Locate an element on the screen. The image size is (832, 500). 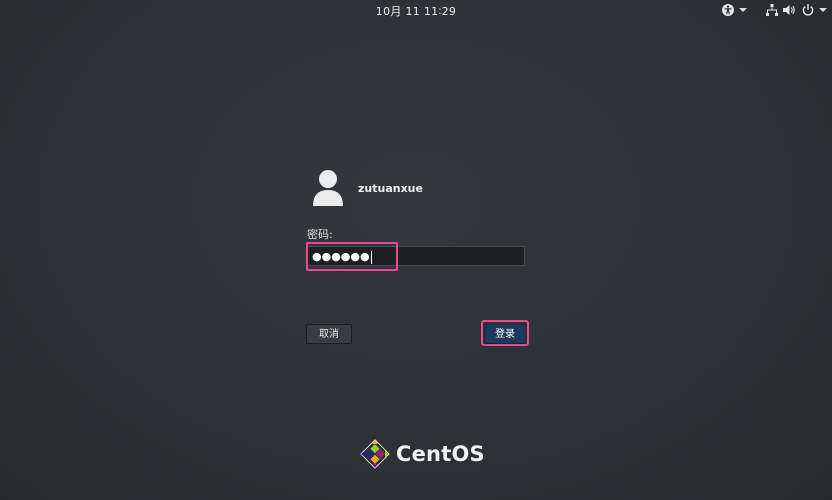
accessibility-menu is located at coordinates (737, 10).